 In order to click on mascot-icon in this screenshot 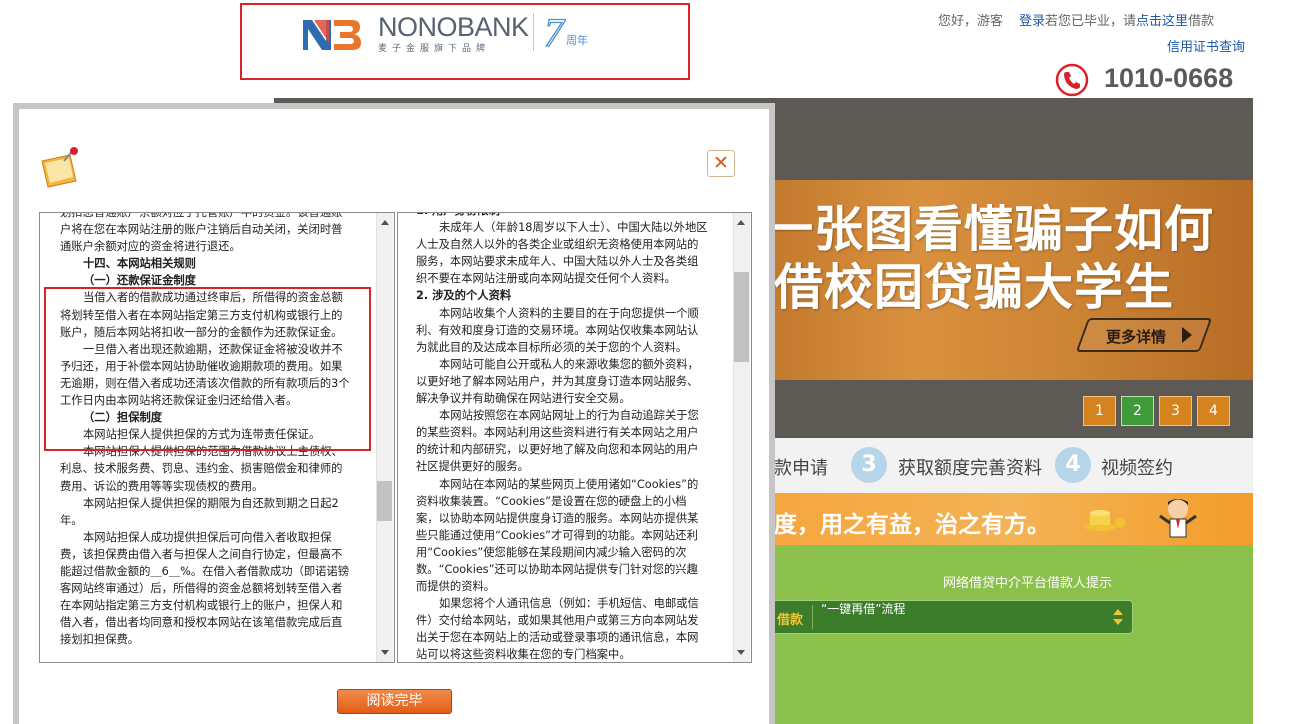, I will do `click(1178, 518)`.